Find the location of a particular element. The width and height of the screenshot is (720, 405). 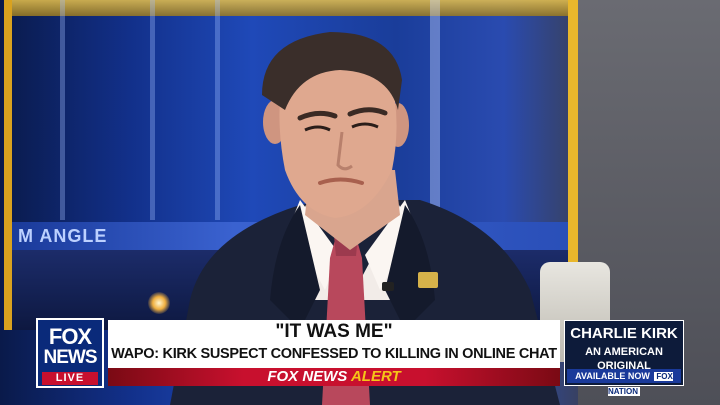

lapel-microphone is located at coordinates (388, 286).